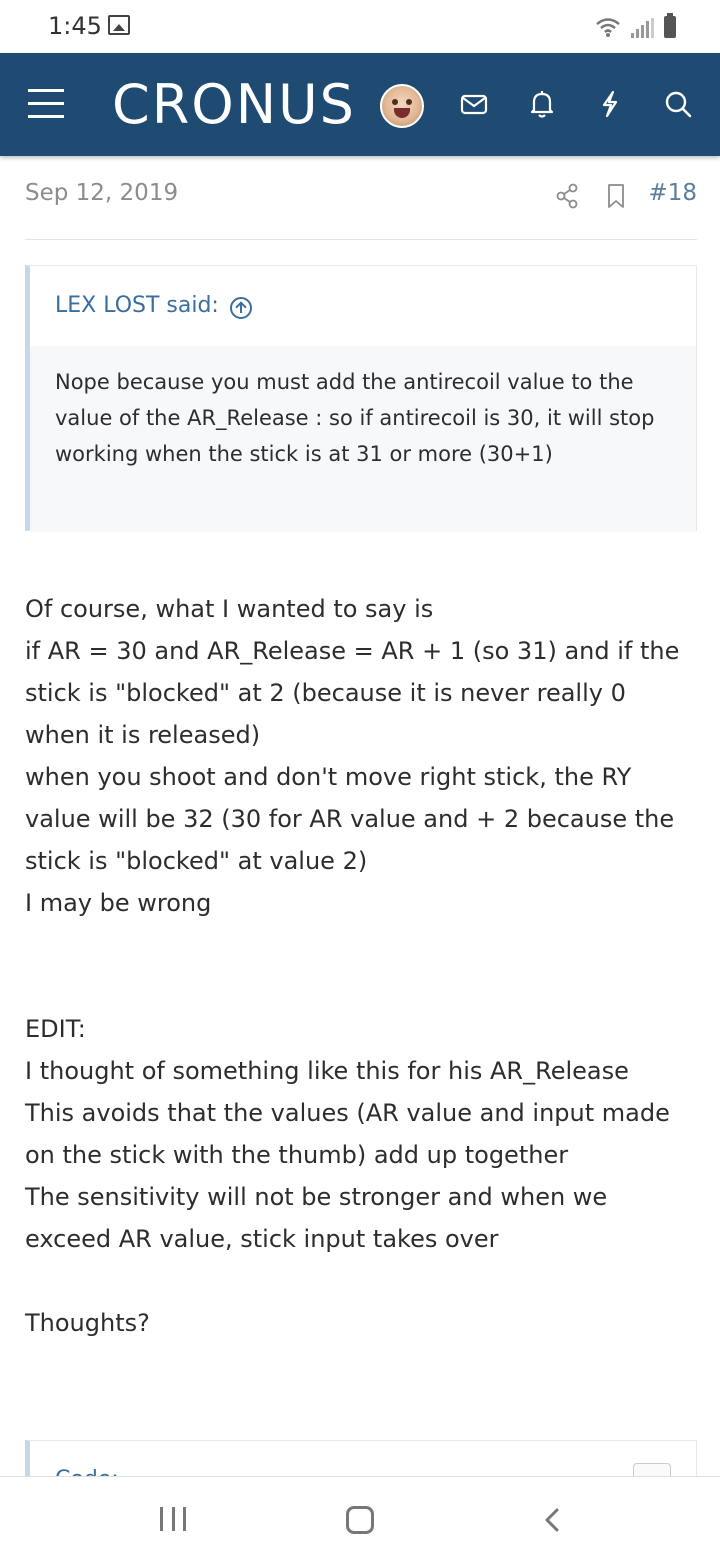 The width and height of the screenshot is (720, 1561). Describe the element at coordinates (87, 1323) in the screenshot. I see `post-paragraph: Thoughts?` at that location.